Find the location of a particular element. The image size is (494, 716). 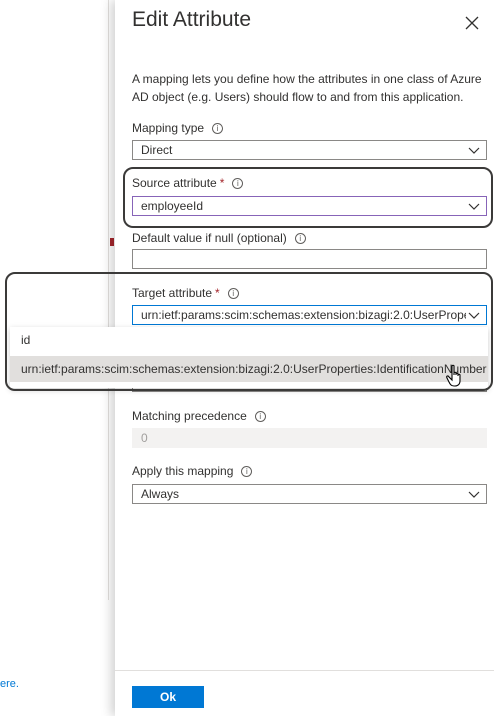

source-attribute-highlight is located at coordinates (308, 197).